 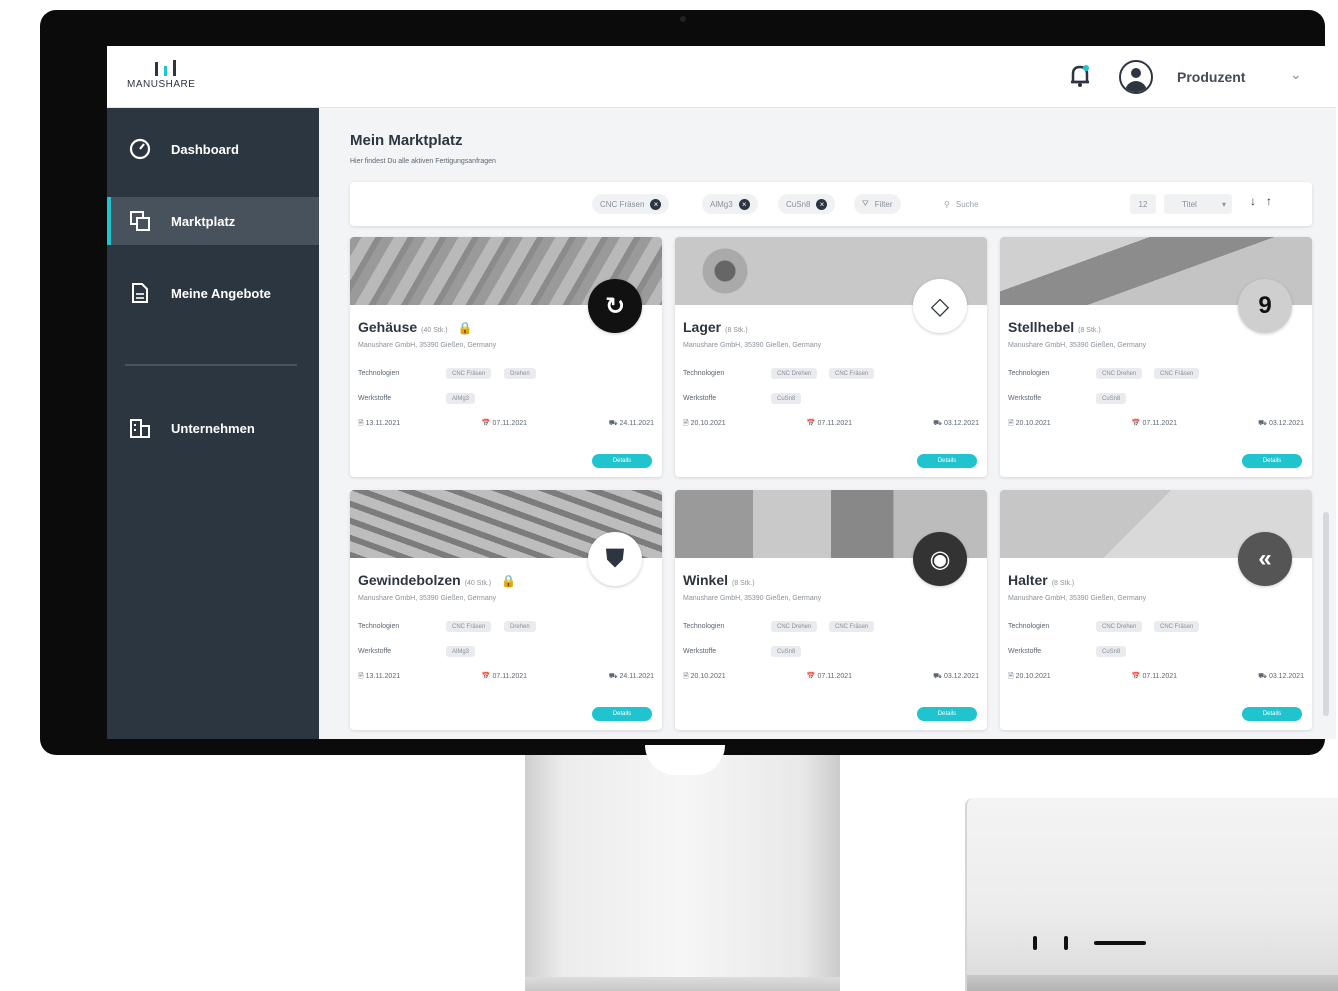 What do you see at coordinates (615, 559) in the screenshot?
I see `customer-logo-badge: ⛊` at bounding box center [615, 559].